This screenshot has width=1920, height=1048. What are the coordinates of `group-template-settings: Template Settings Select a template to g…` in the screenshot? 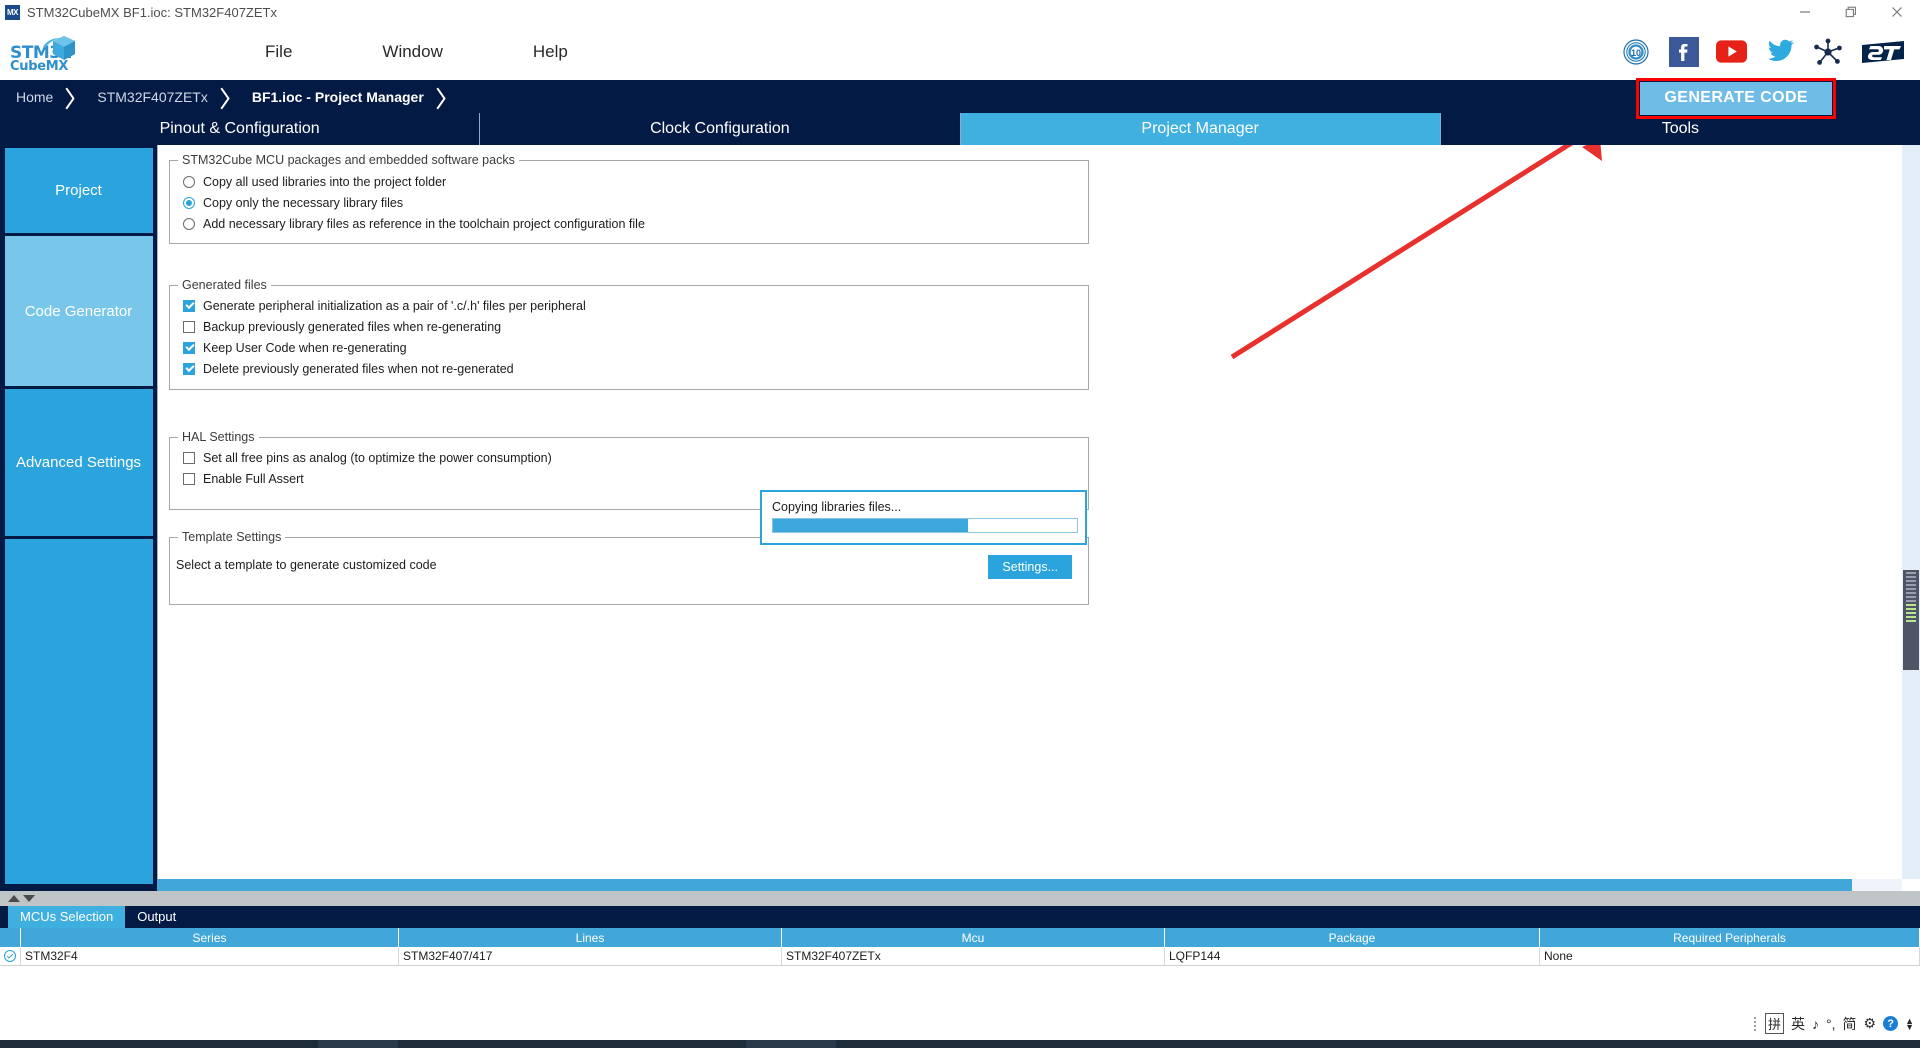 It's located at (629, 567).